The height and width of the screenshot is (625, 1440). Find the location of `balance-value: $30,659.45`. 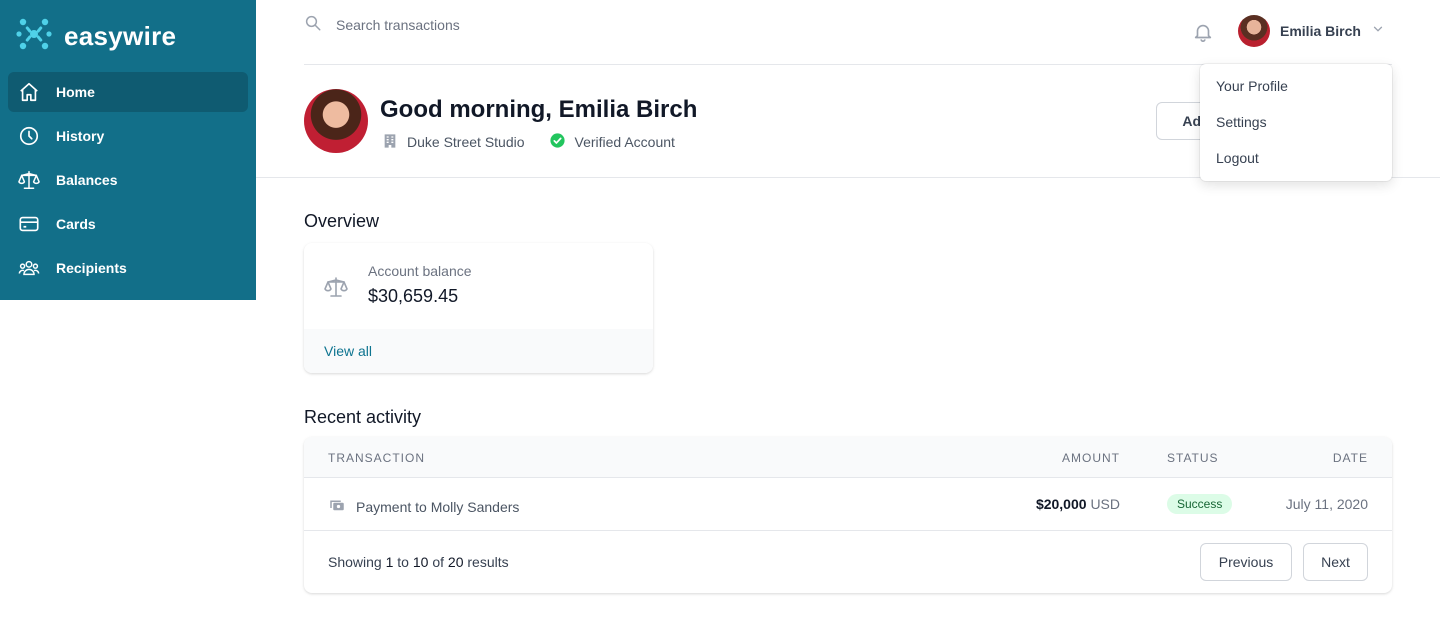

balance-value: $30,659.45 is located at coordinates (413, 296).